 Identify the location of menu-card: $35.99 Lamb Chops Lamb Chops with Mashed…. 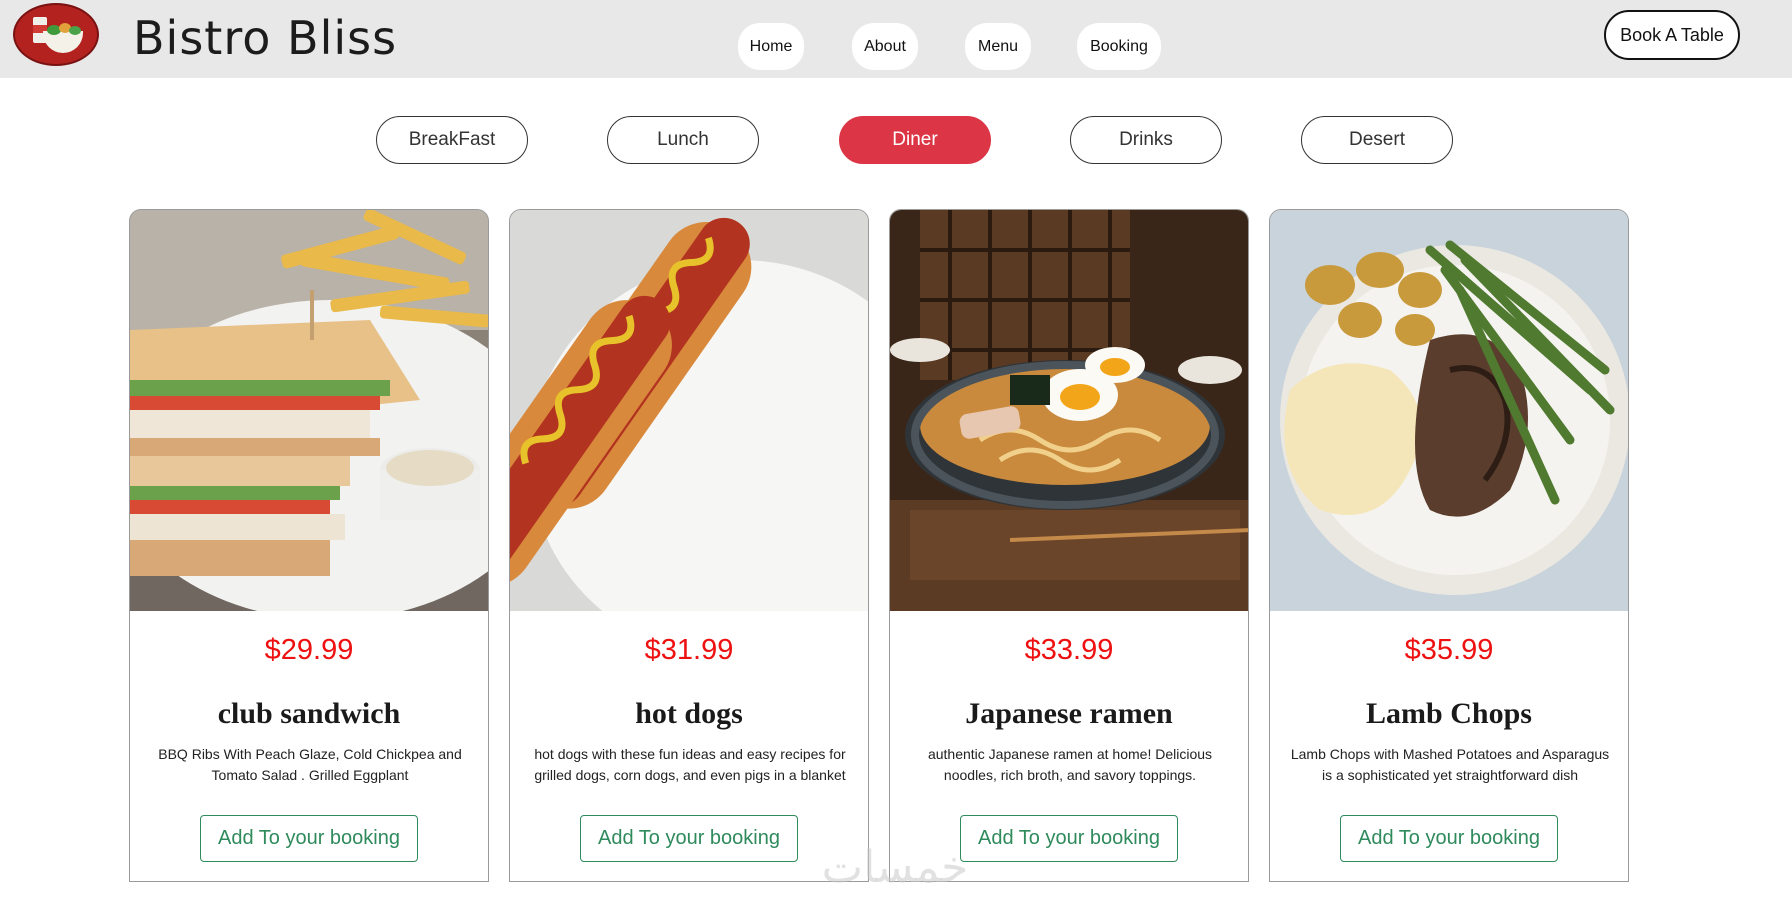
(1449, 545).